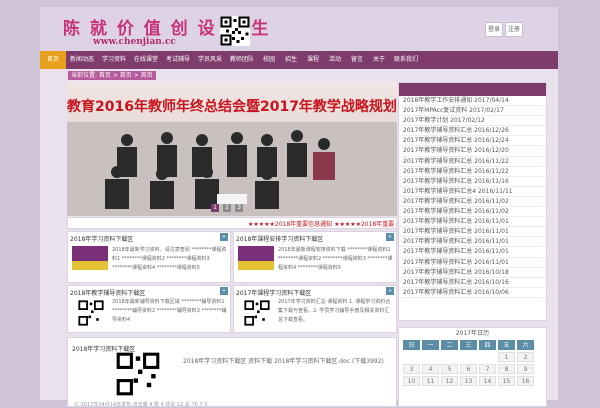 The height and width of the screenshot is (408, 600). What do you see at coordinates (273, 292) in the screenshot?
I see `box-title: 2017年课程学习资料下载区` at bounding box center [273, 292].